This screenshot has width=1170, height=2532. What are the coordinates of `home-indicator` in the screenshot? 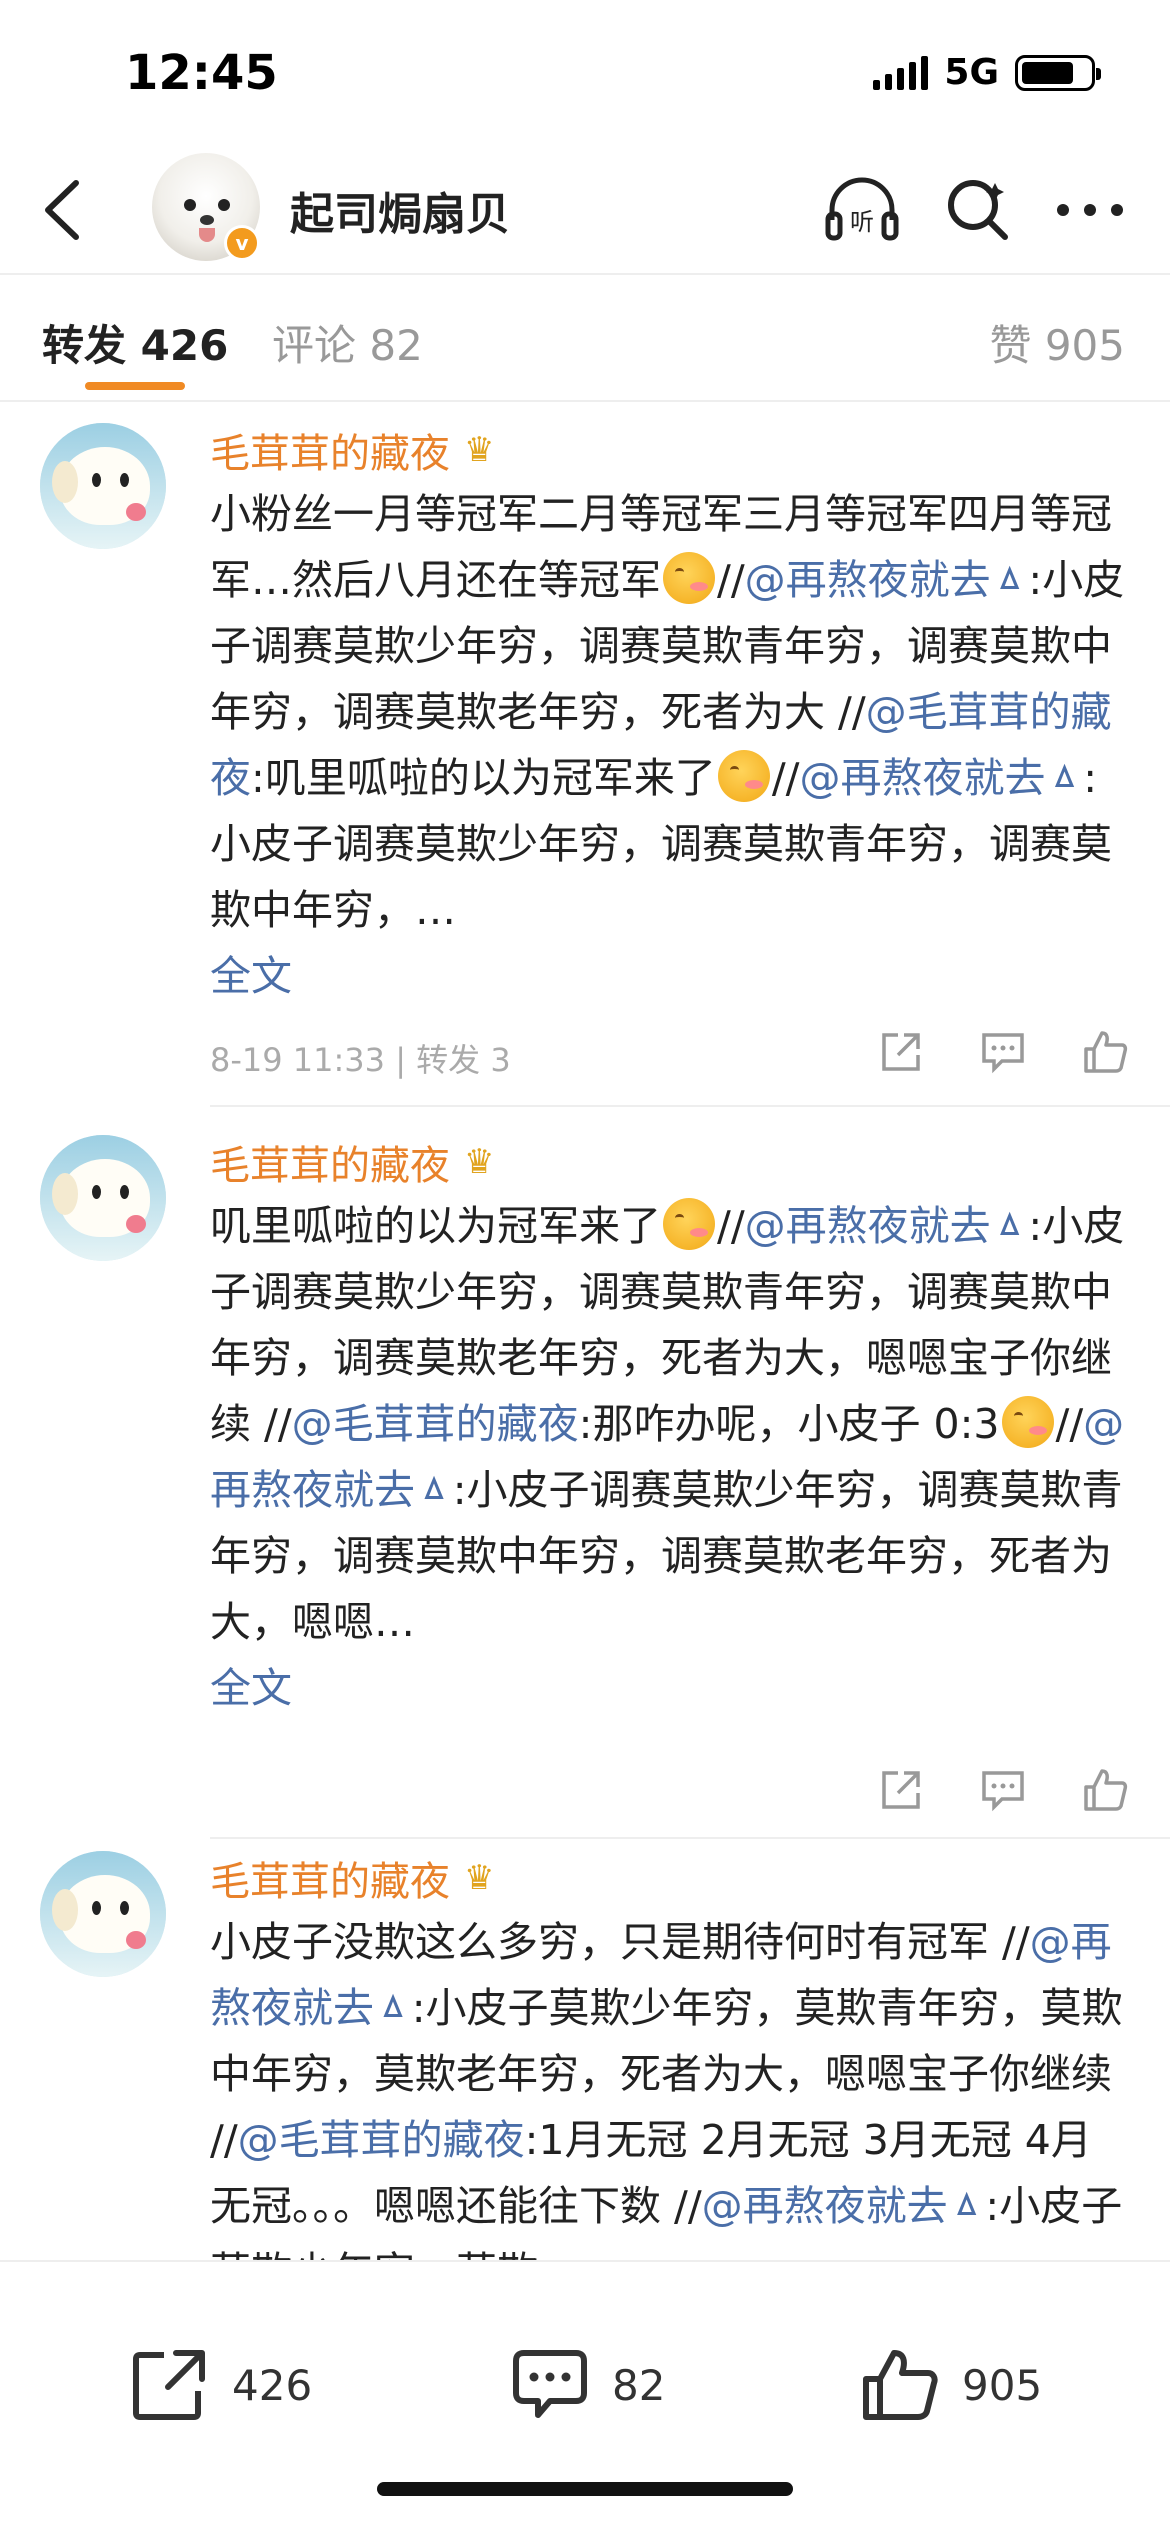 It's located at (585, 2489).